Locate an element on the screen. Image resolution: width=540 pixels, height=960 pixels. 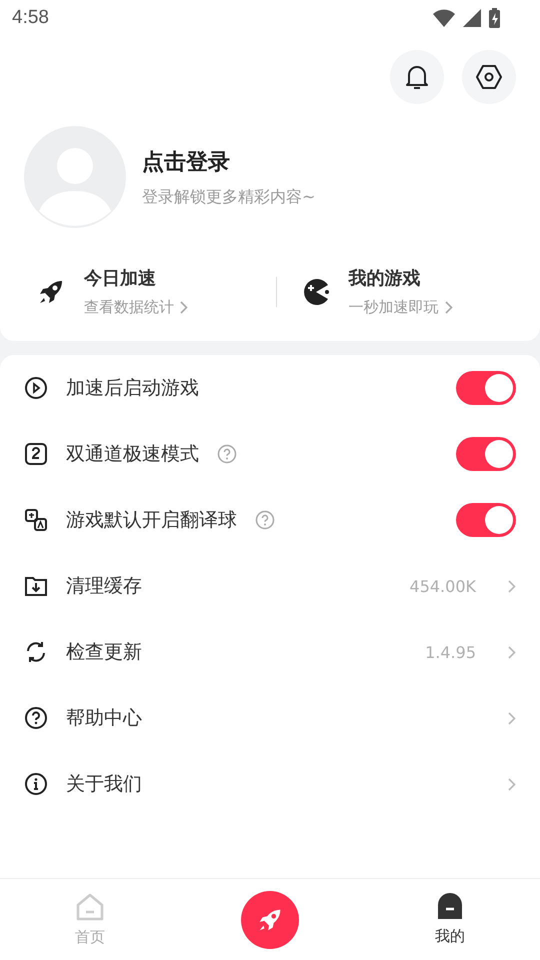
setting-value: 454.00K is located at coordinates (443, 586).